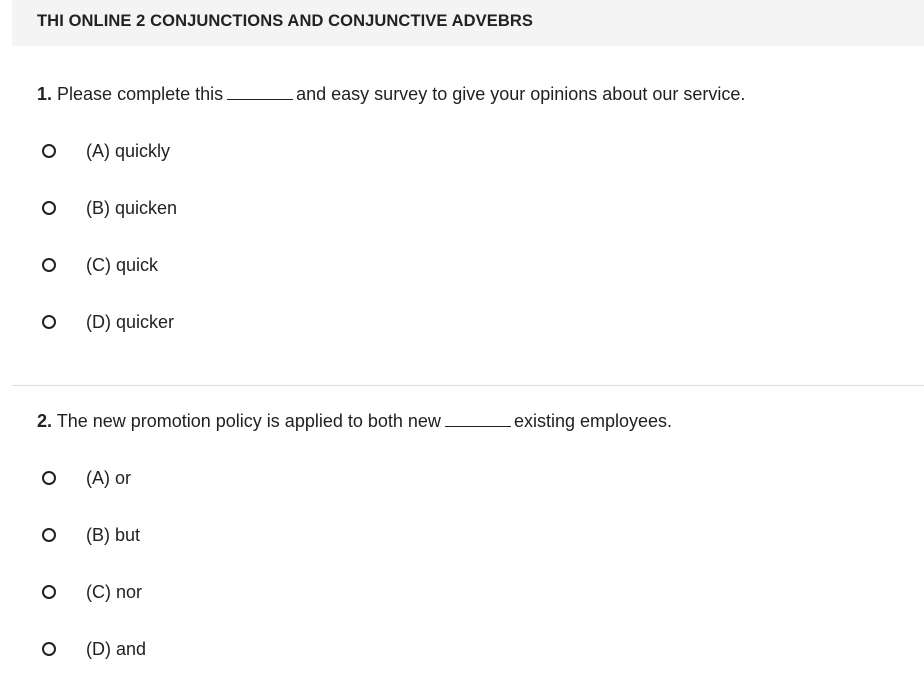 This screenshot has height=684, width=924. I want to click on question-2-option-b: (B) but, so click(91, 535).